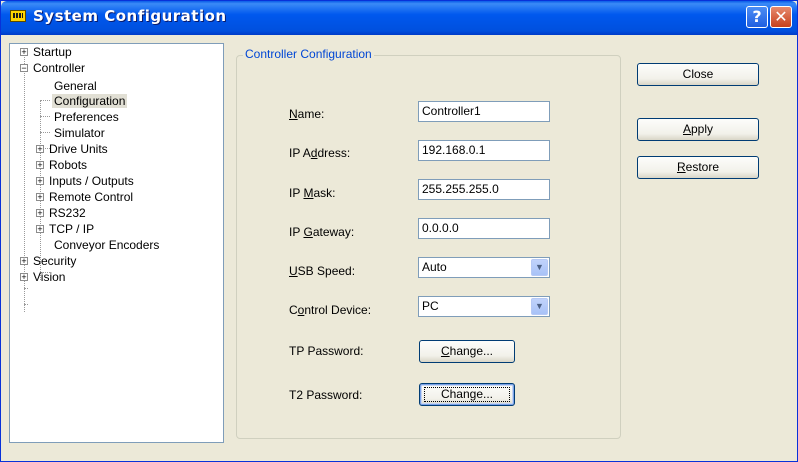 This screenshot has height=462, width=798. I want to click on tree-item-simulator: Simulator, so click(79, 133).